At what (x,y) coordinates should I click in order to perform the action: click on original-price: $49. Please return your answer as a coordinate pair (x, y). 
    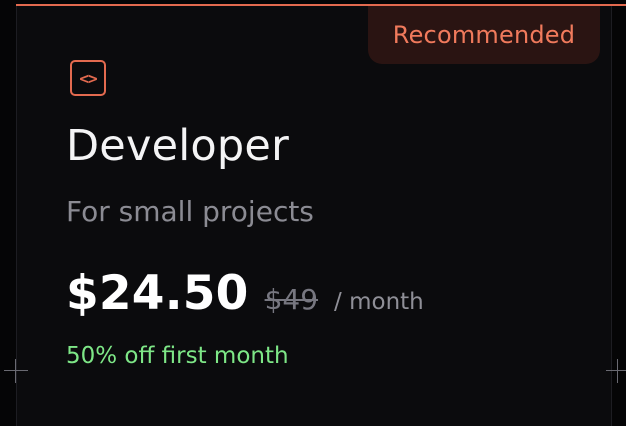
    Looking at the image, I should click on (291, 299).